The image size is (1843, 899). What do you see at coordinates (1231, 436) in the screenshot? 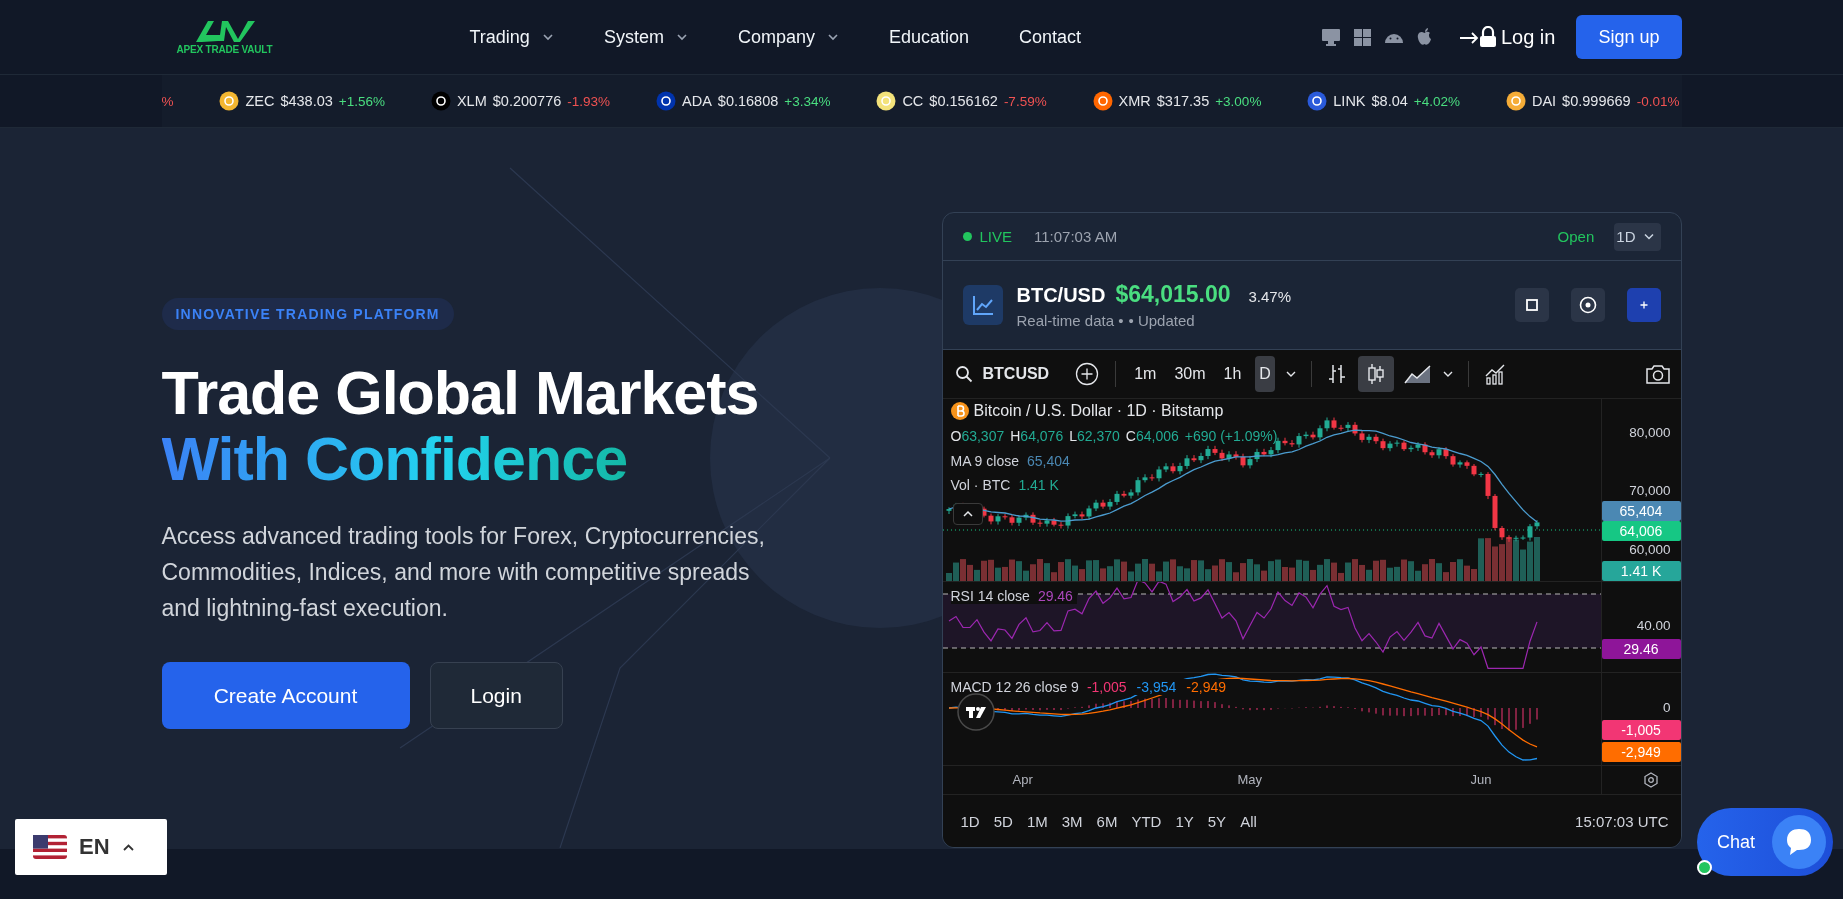
I see `ohlc-change: +690 (+1.09%)` at bounding box center [1231, 436].